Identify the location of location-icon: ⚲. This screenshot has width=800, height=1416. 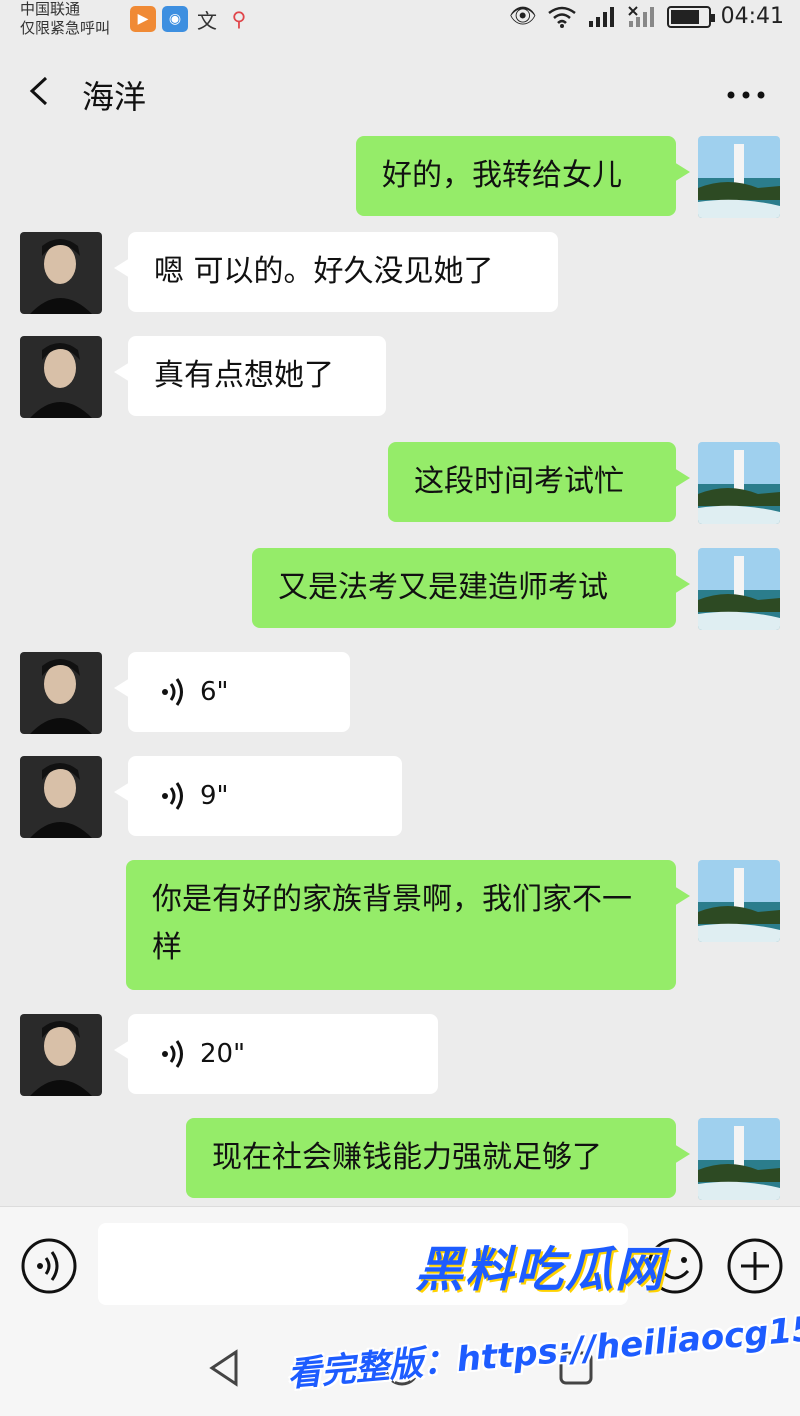
(239, 19).